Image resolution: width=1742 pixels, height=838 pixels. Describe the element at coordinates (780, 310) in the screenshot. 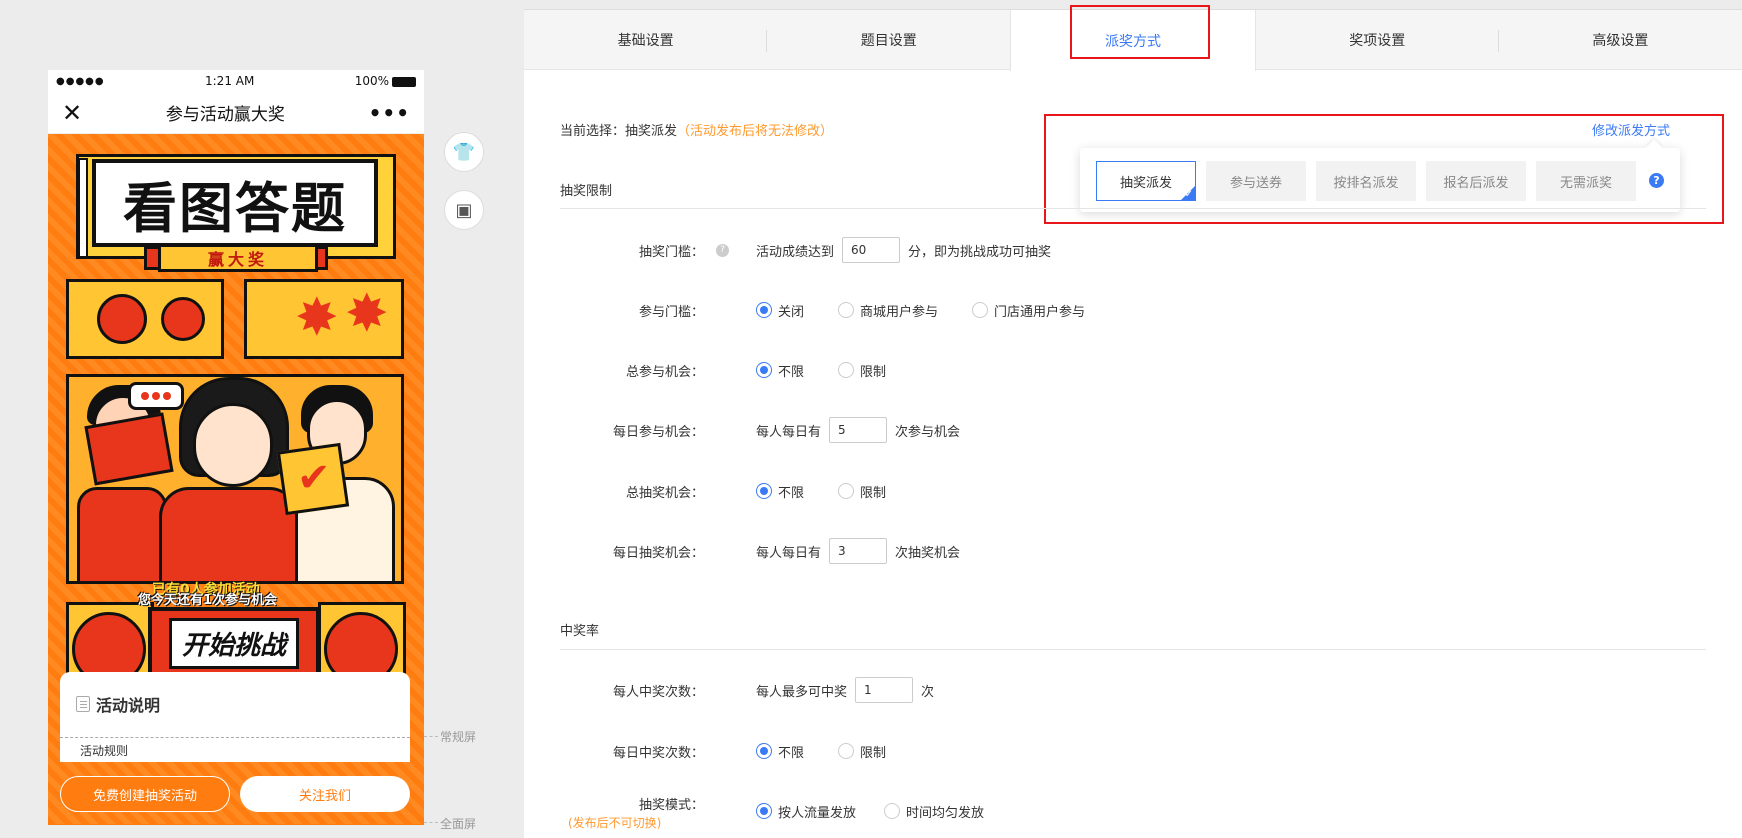

I see `radio-close: 关闭` at that location.